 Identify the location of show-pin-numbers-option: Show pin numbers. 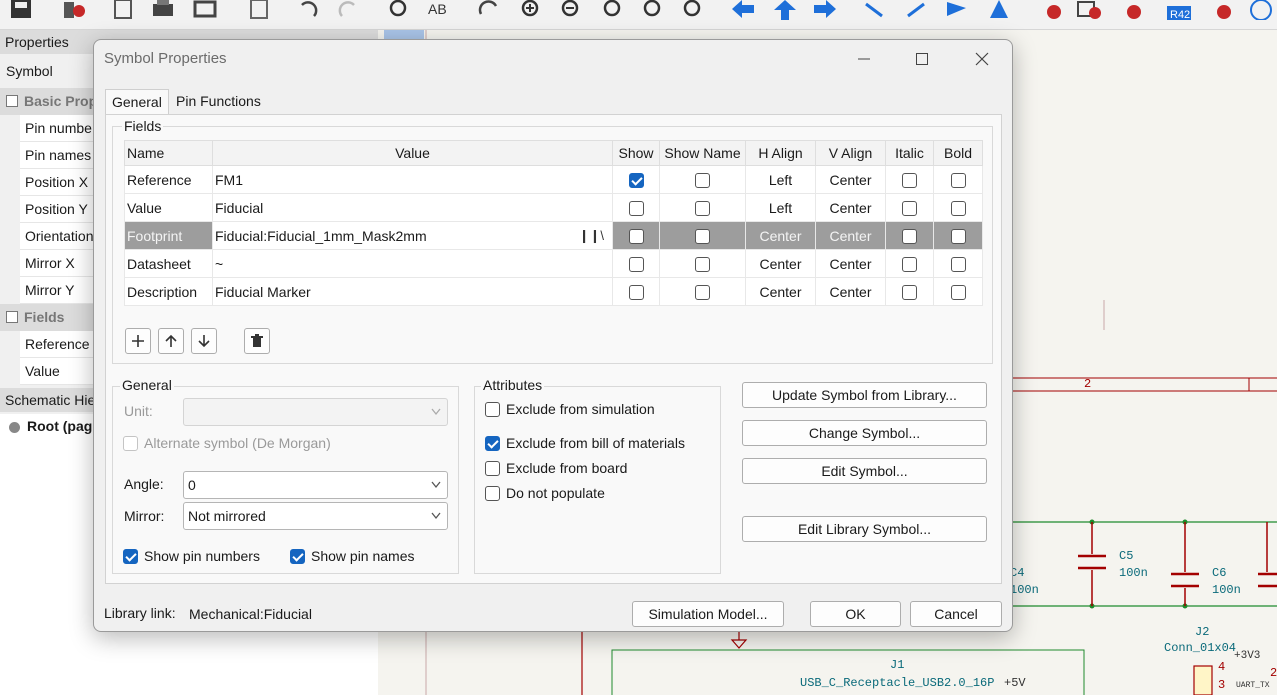
(191, 556).